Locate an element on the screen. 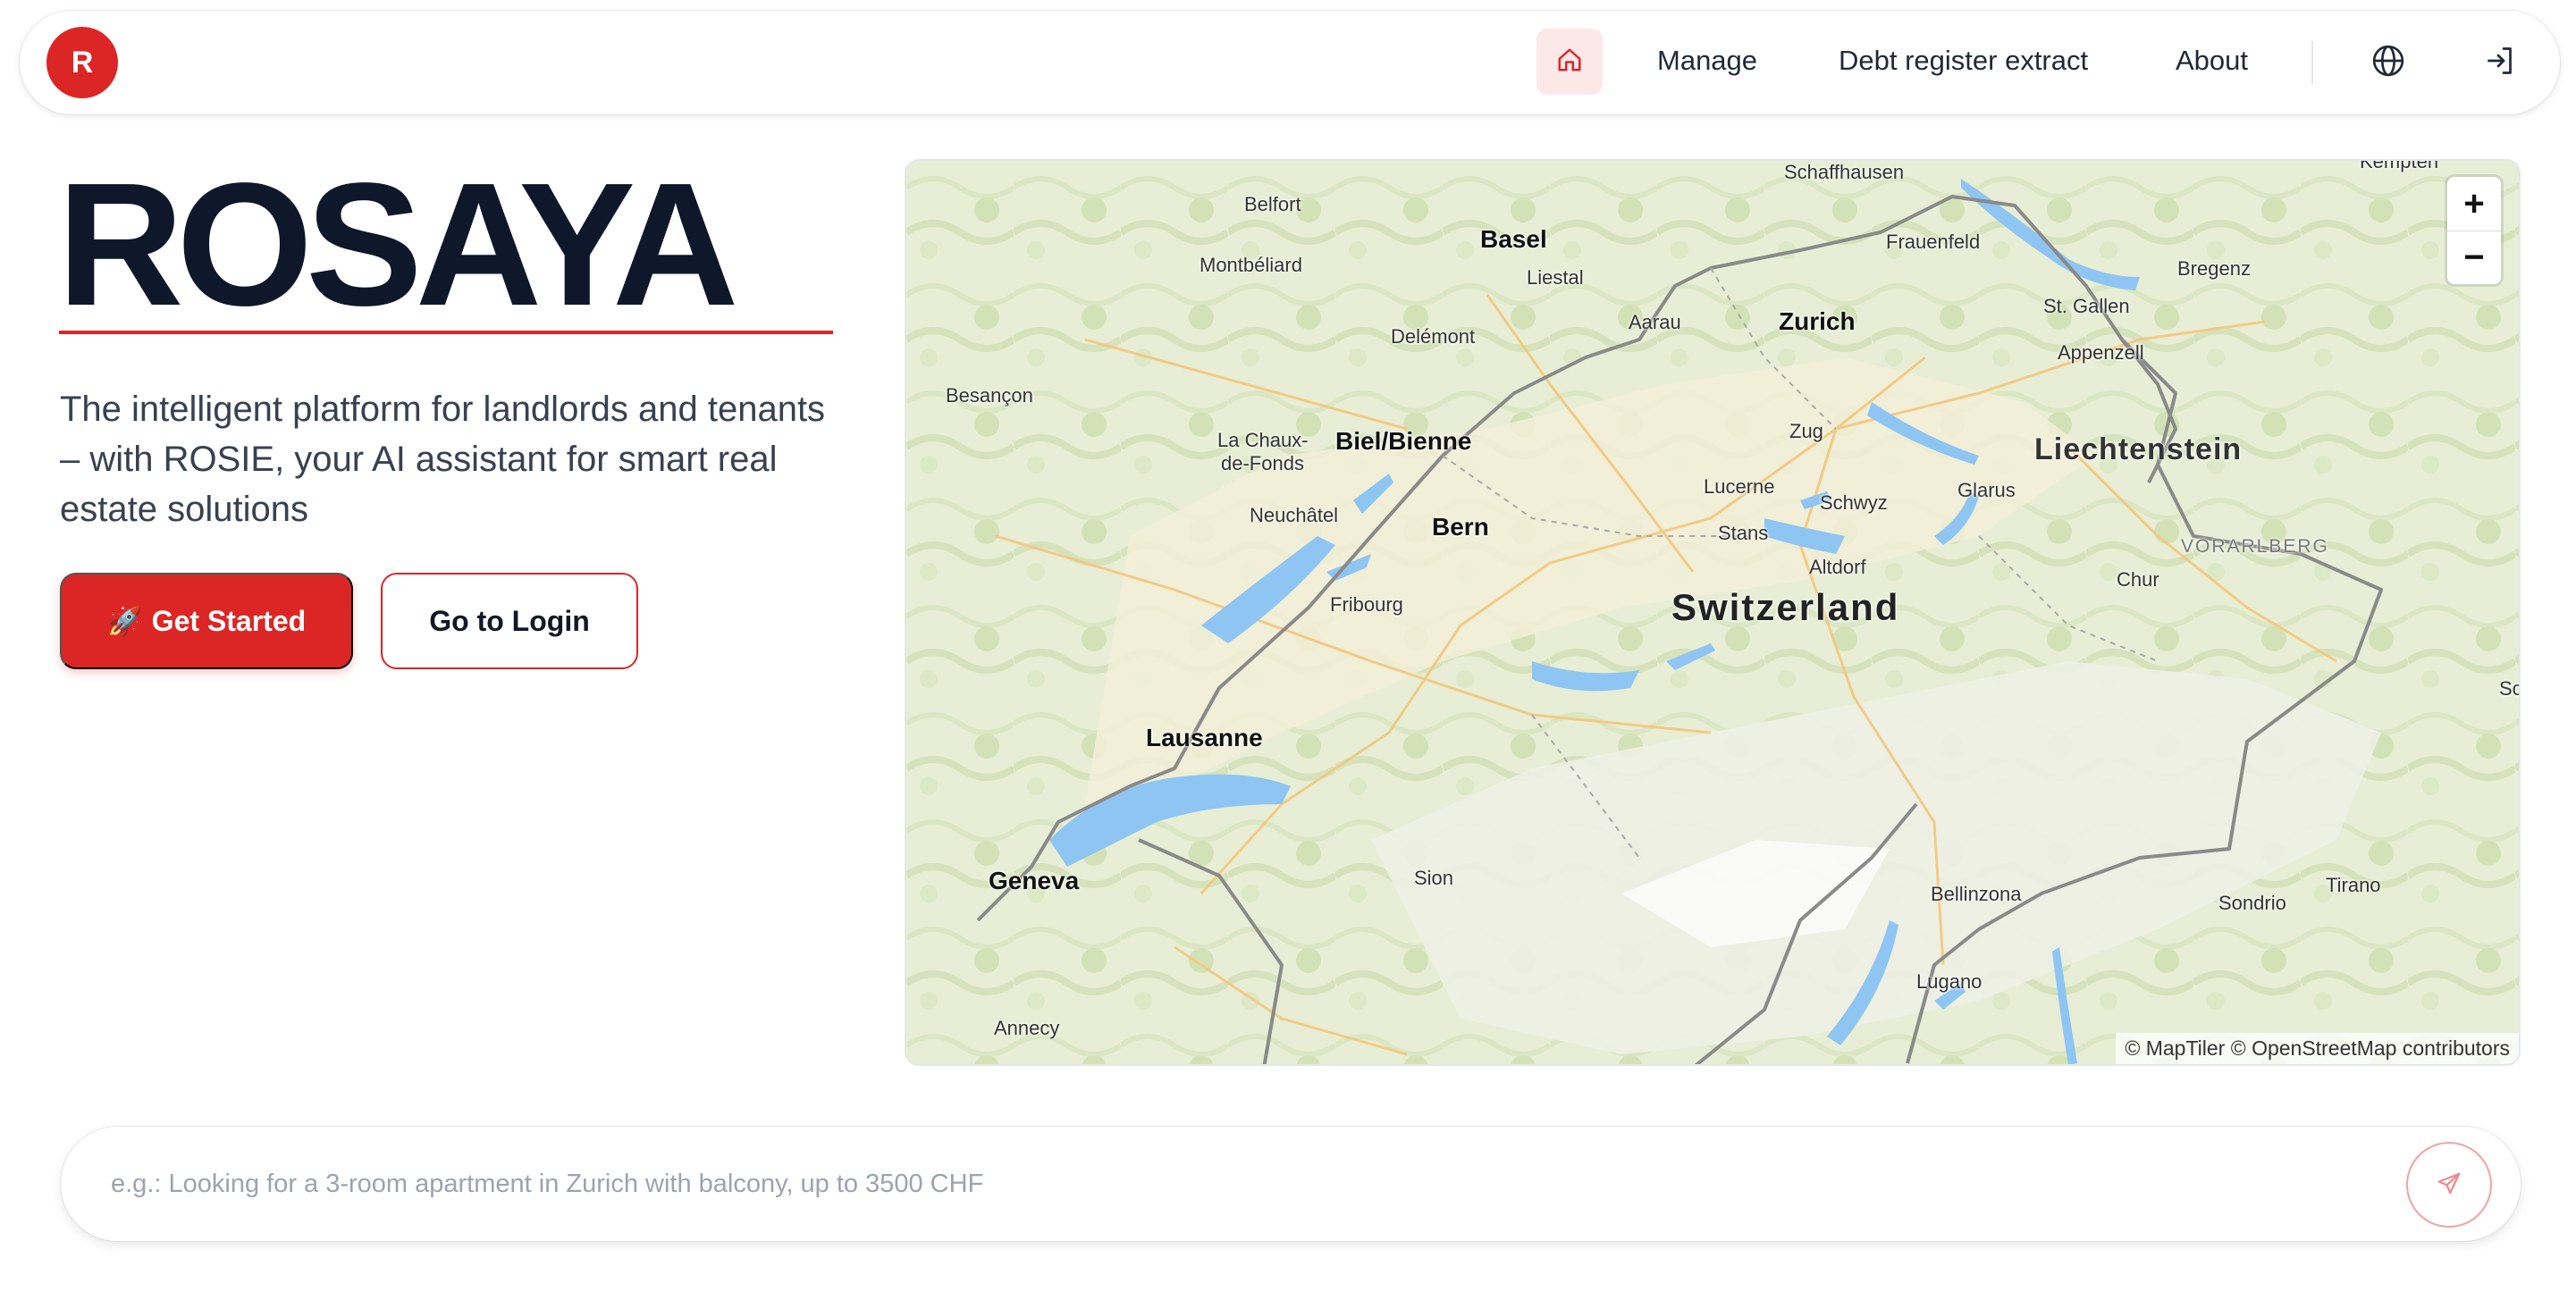  rocket-icon: 🚀 is located at coordinates (125, 621).